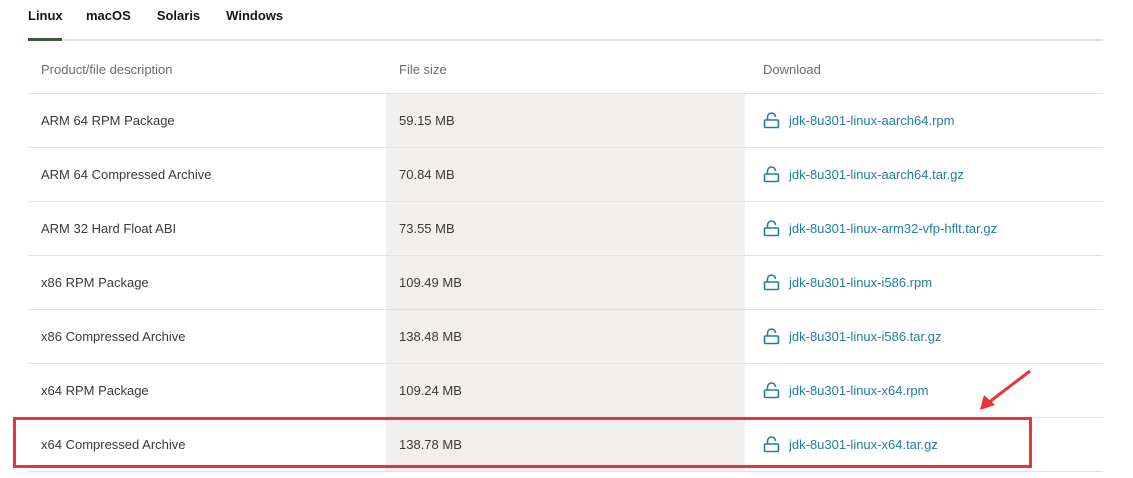  I want to click on download-link: jdk-8u301-linux-aarch64.rpm, so click(871, 120).